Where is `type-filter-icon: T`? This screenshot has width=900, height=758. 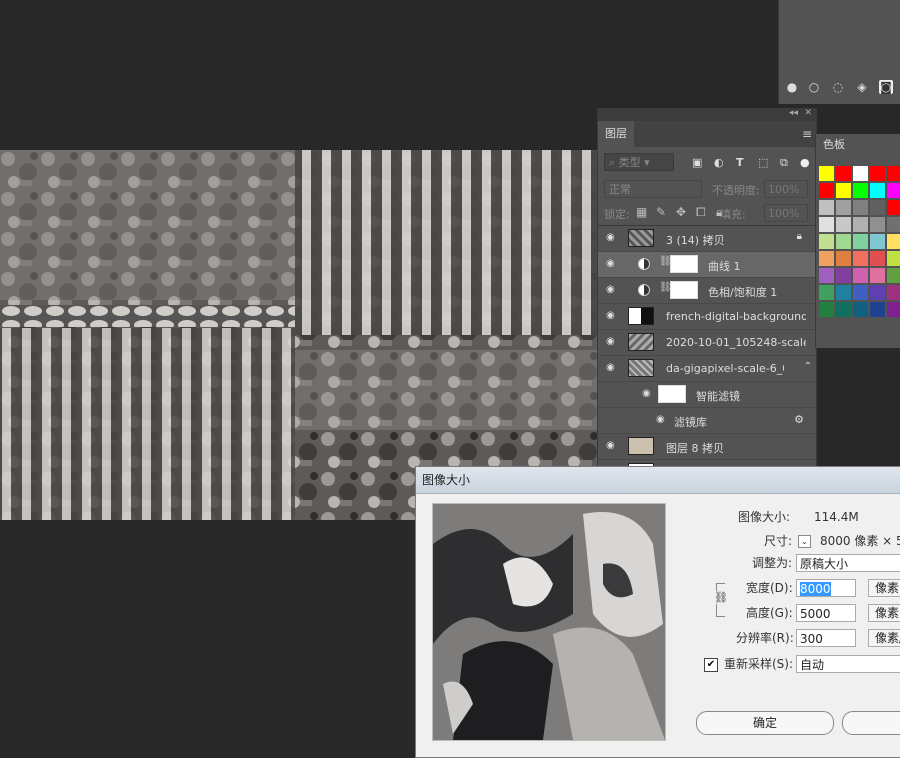
type-filter-icon: T is located at coordinates (740, 162).